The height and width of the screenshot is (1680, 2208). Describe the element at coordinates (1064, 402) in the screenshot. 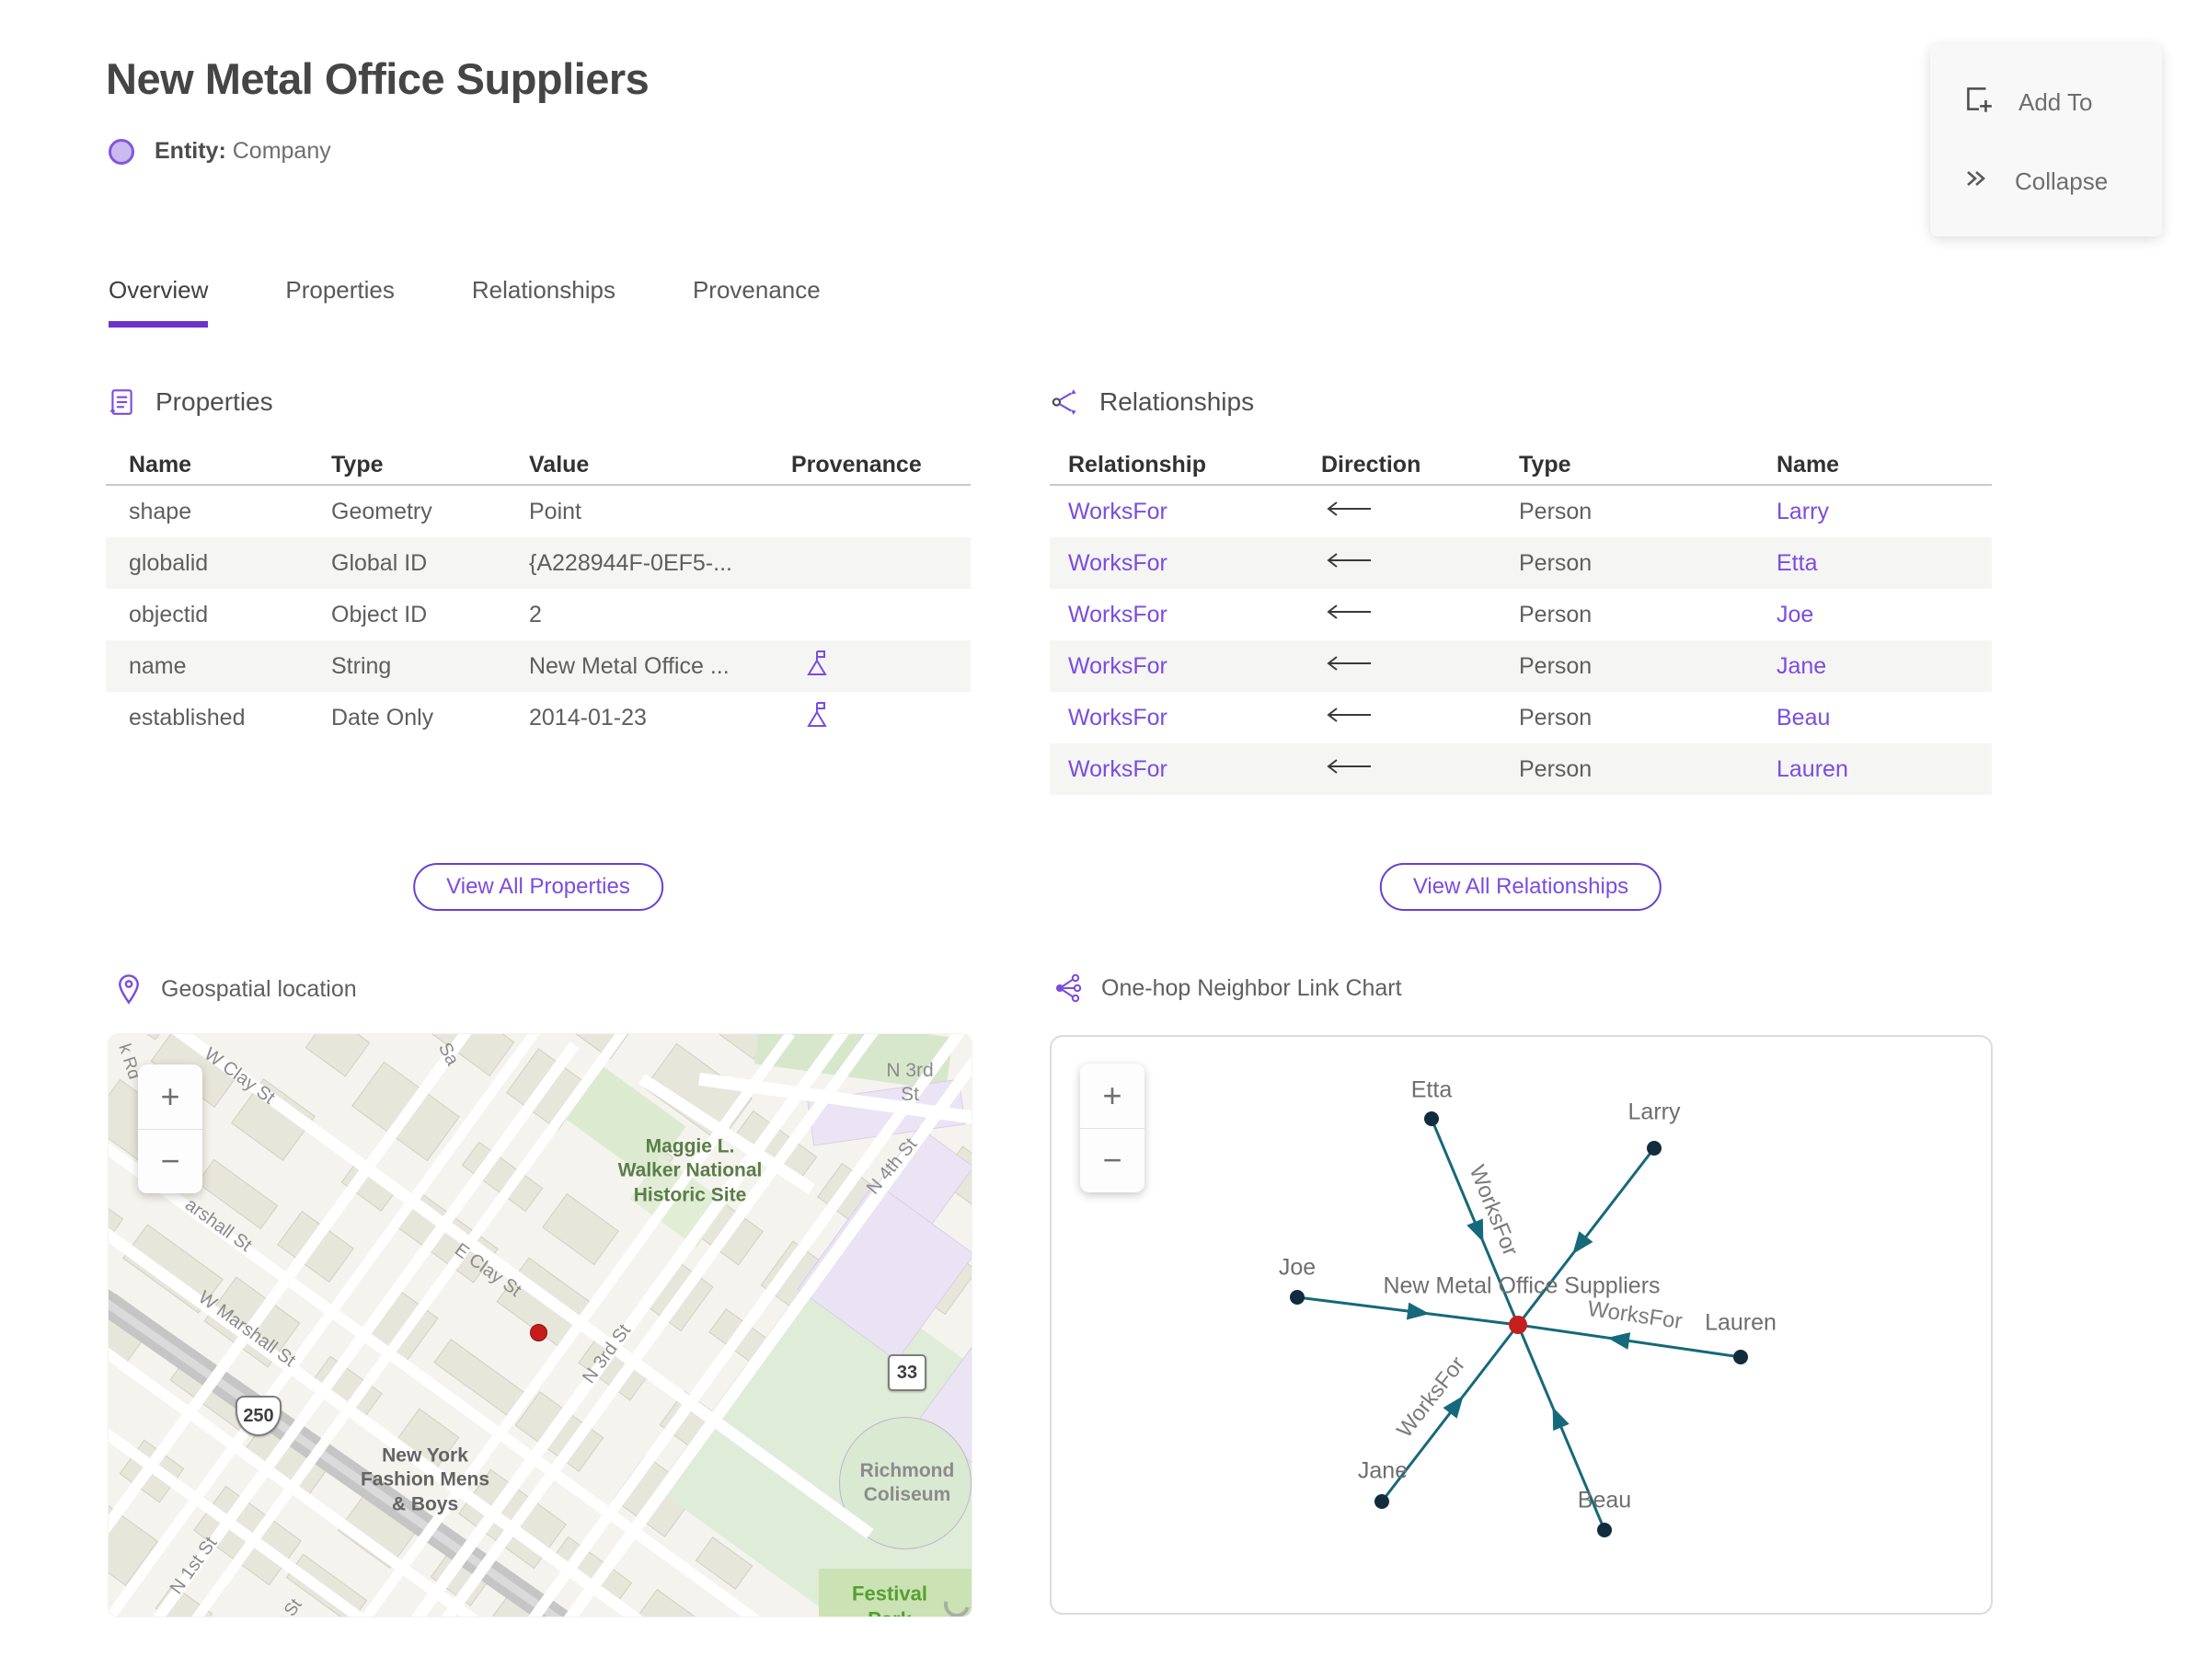

I see `relationships-icon` at that location.